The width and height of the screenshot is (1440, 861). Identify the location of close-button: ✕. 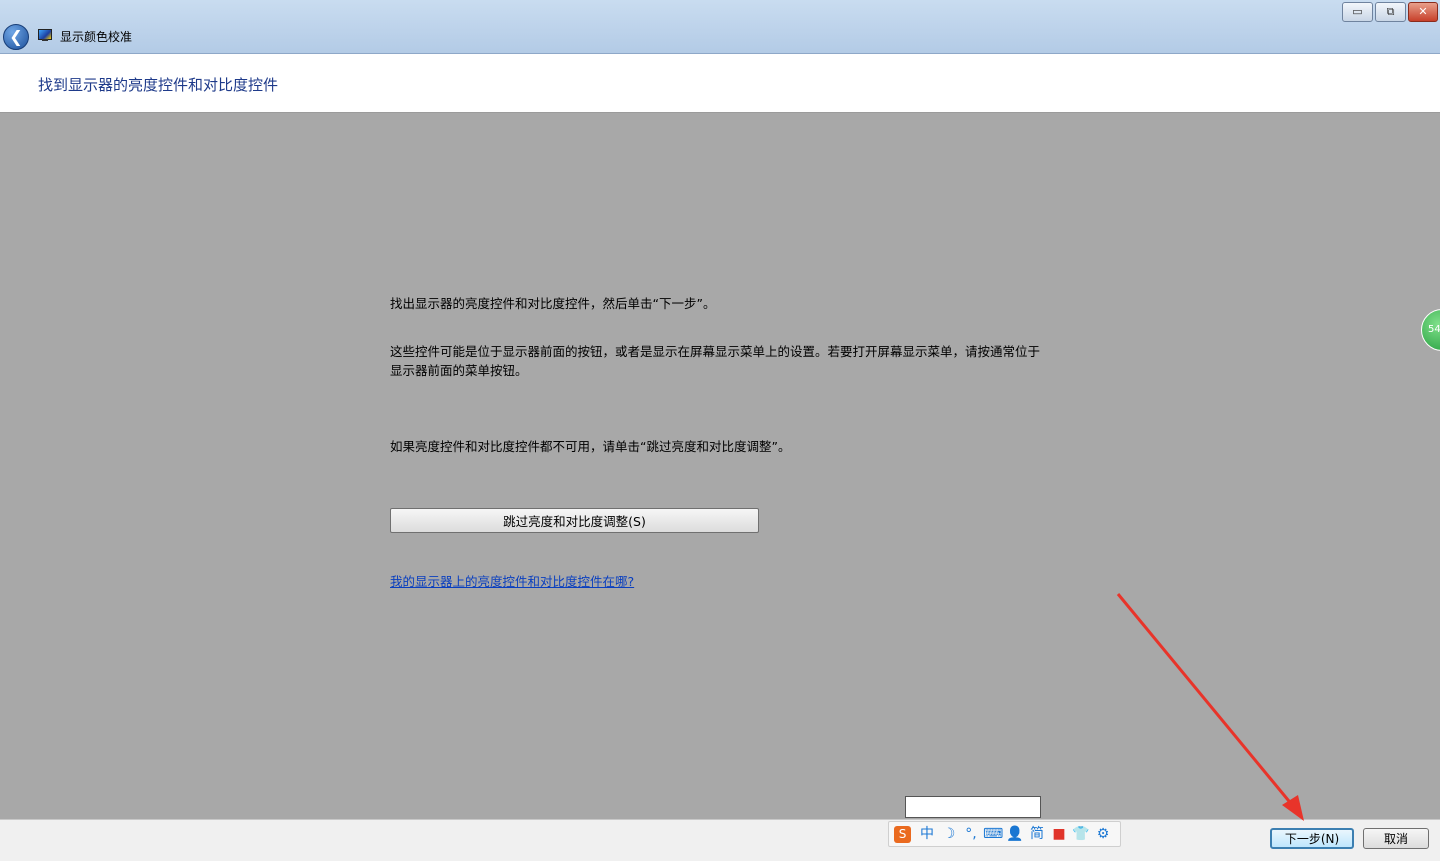
(1423, 12).